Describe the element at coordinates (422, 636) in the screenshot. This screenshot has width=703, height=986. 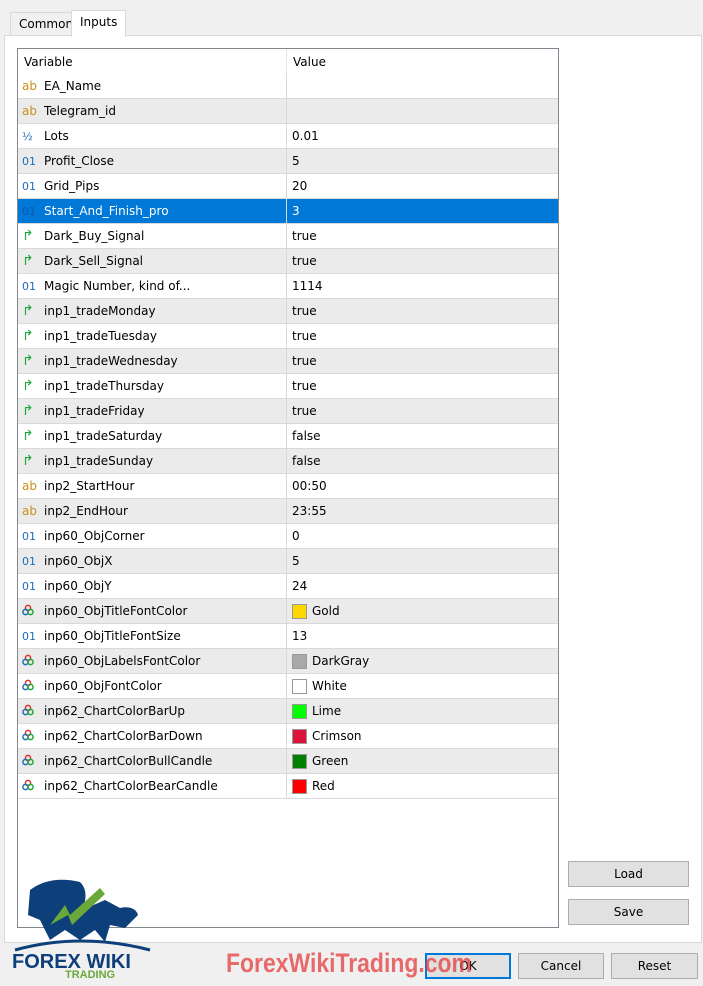
I see `value-cell: 13` at that location.